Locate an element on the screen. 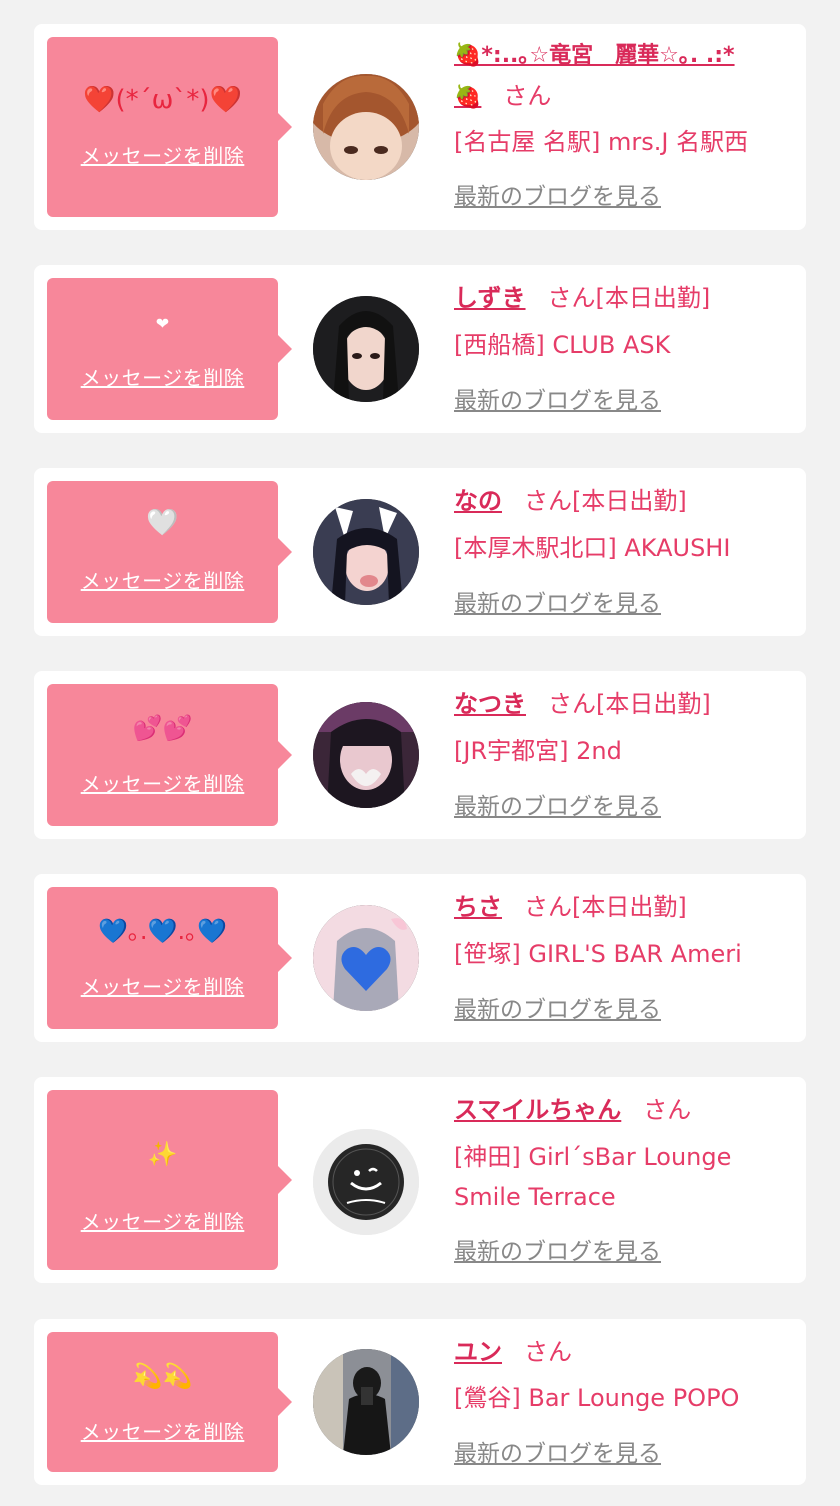 Image resolution: width=840 pixels, height=1506 pixels. cast-name-link: スマイルちゃん is located at coordinates (537, 1110).